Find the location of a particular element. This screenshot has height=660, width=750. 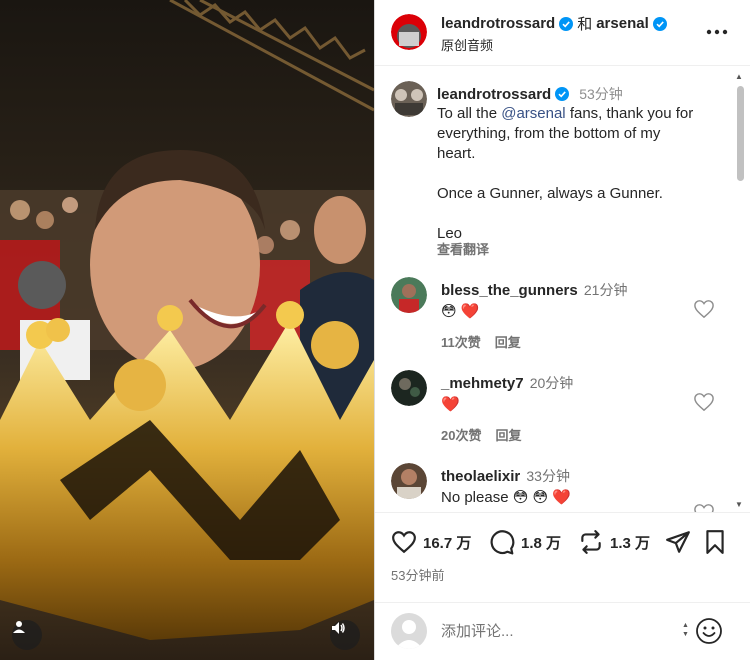

comment-meta: 11次赞 回复 is located at coordinates (481, 341).